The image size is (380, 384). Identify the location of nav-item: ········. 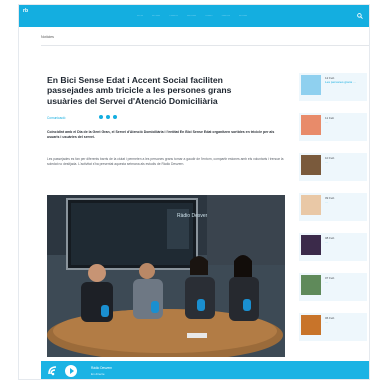
(192, 16).